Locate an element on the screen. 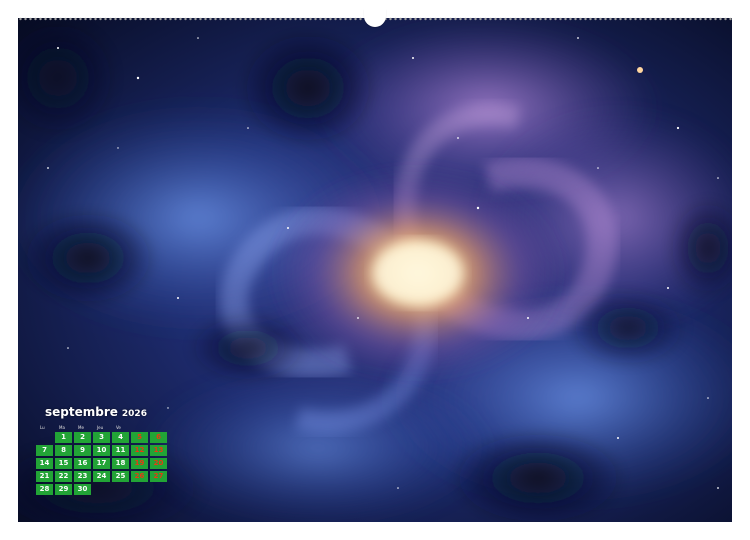  calendar-day: 17 is located at coordinates (101, 463).